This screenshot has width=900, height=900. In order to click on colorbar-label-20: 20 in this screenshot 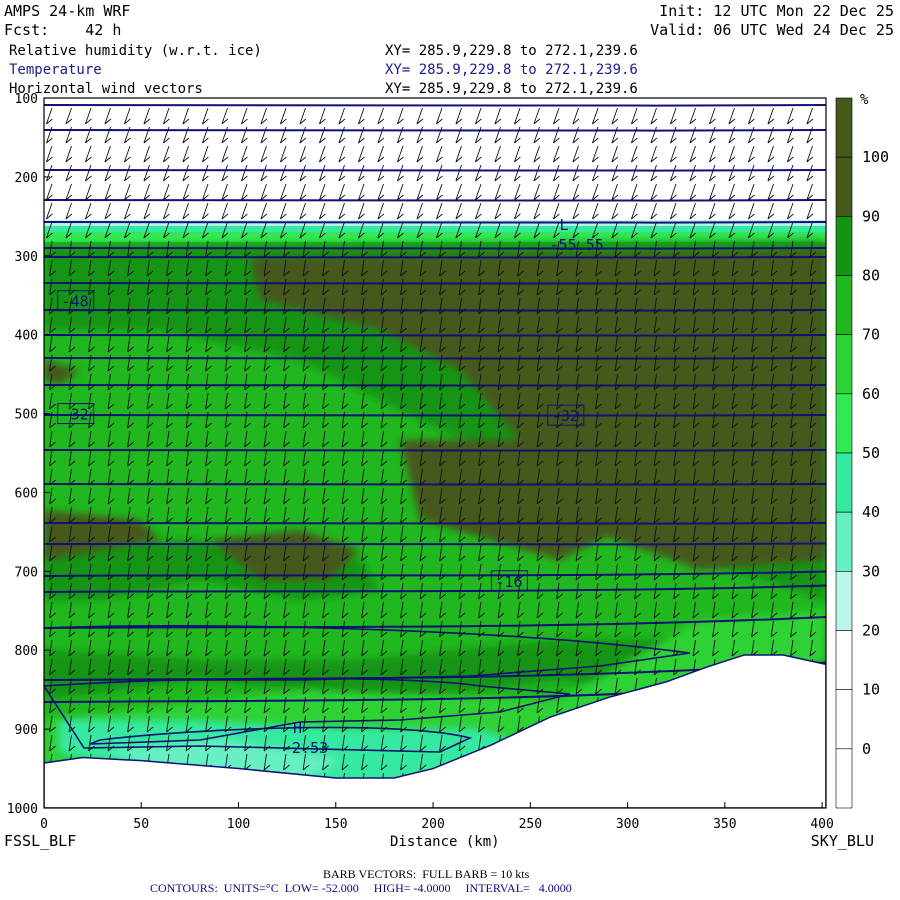, I will do `click(871, 631)`.